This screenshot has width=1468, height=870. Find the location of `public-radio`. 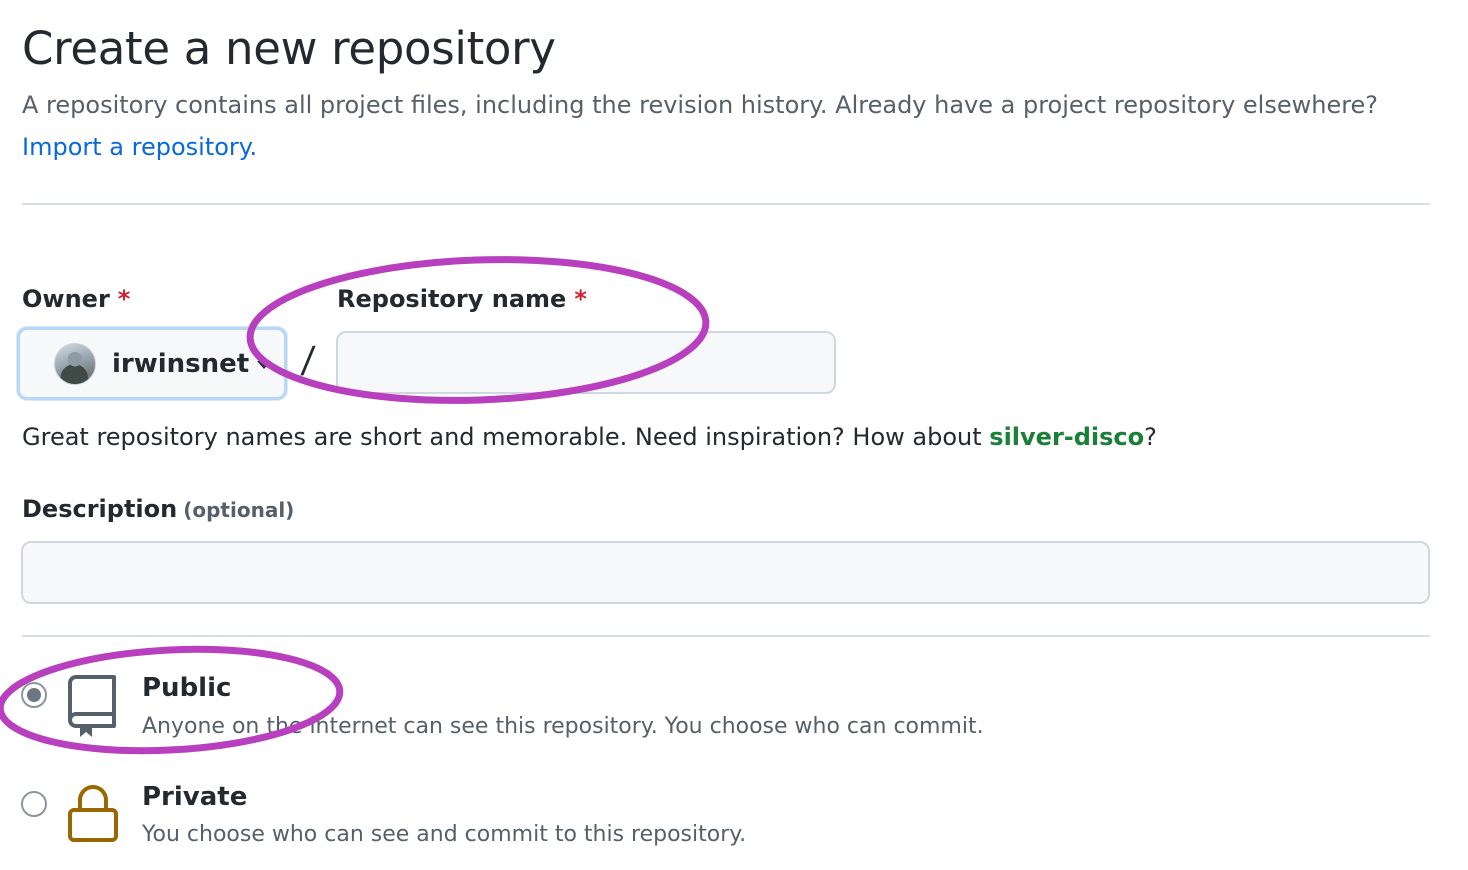

public-radio is located at coordinates (34, 695).